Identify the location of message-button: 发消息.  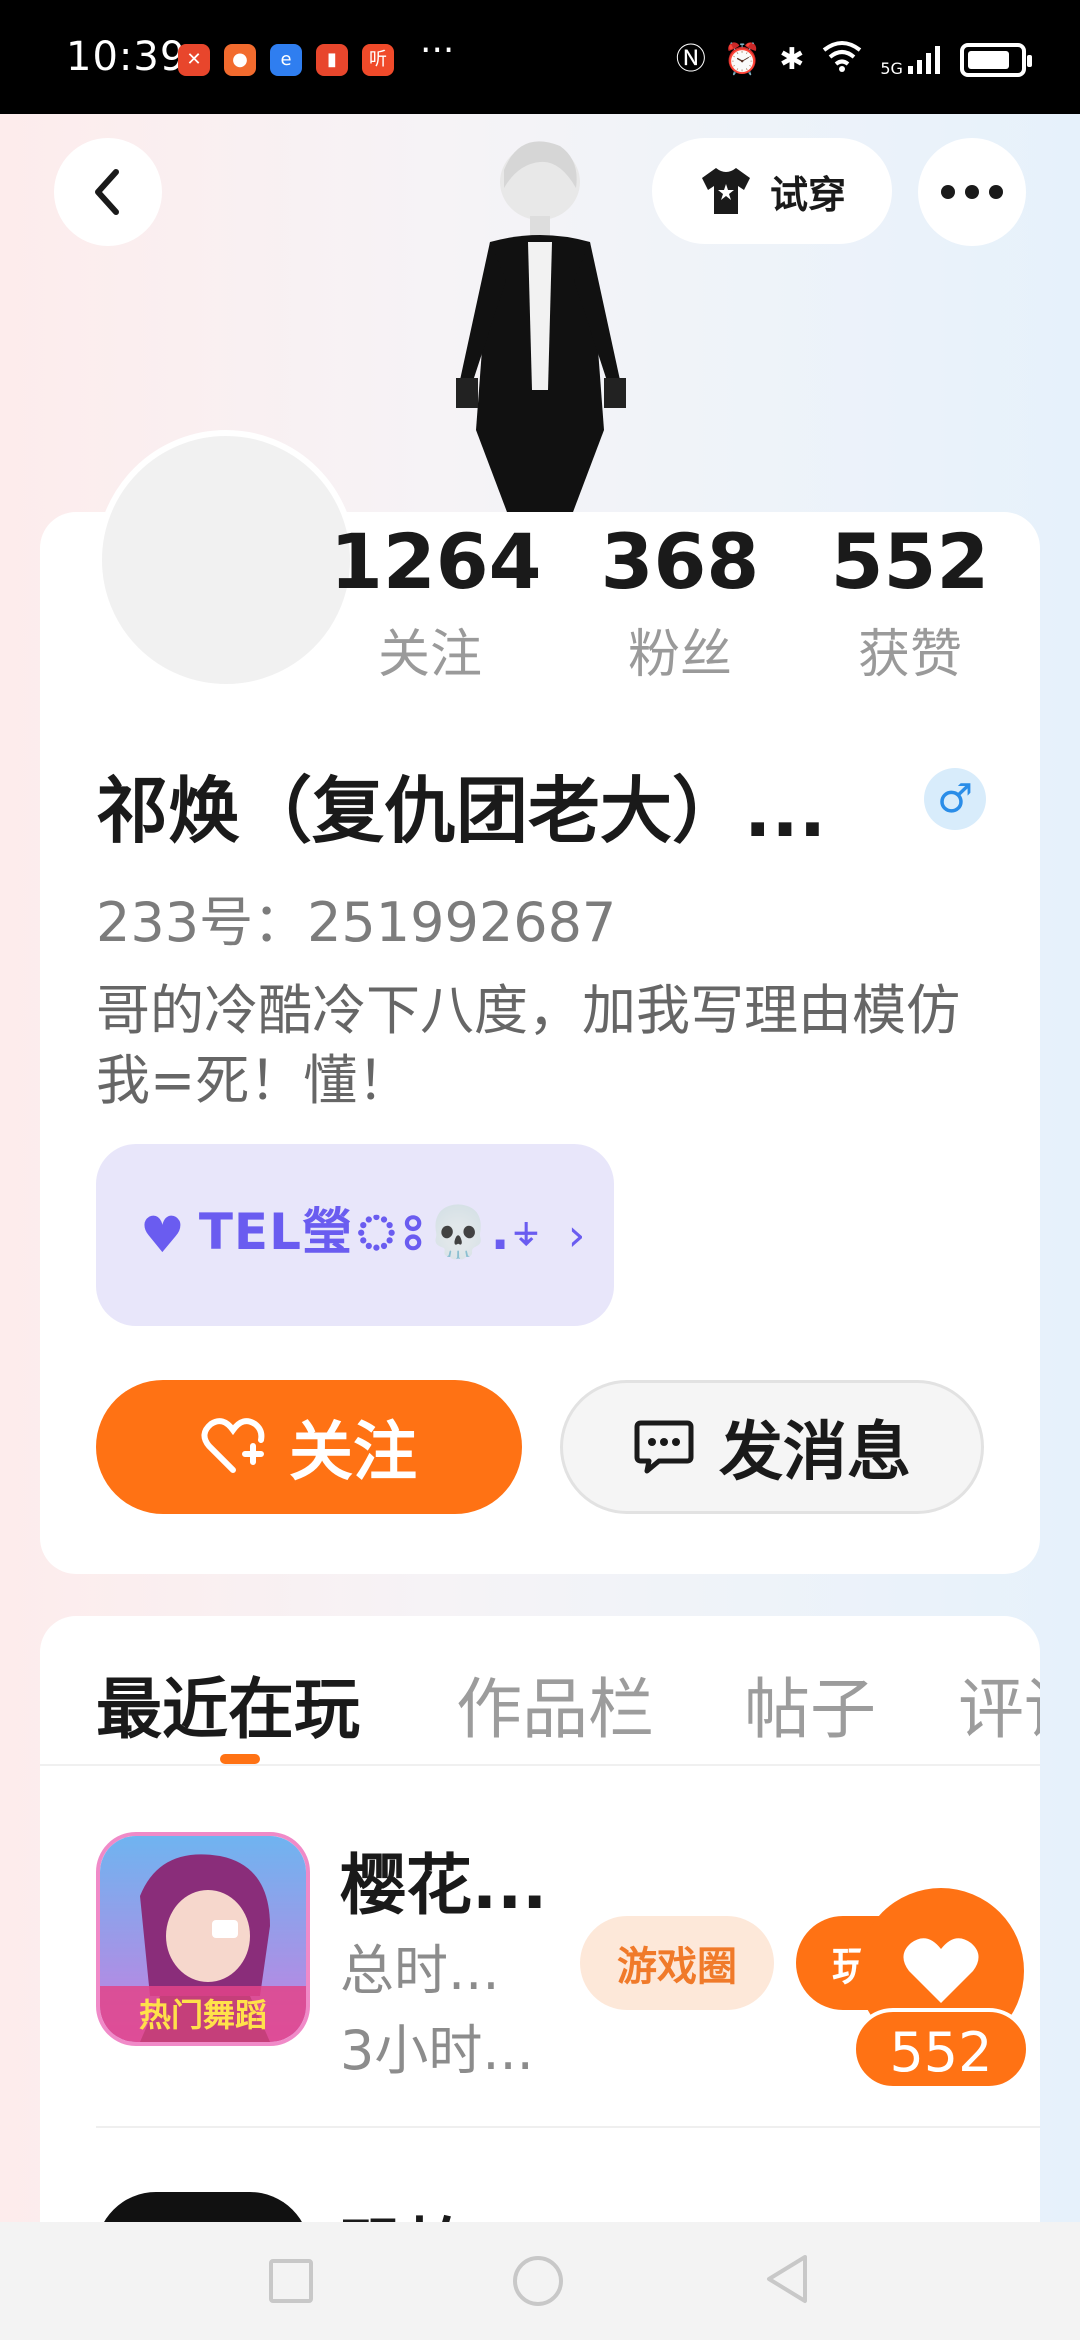
(772, 1447).